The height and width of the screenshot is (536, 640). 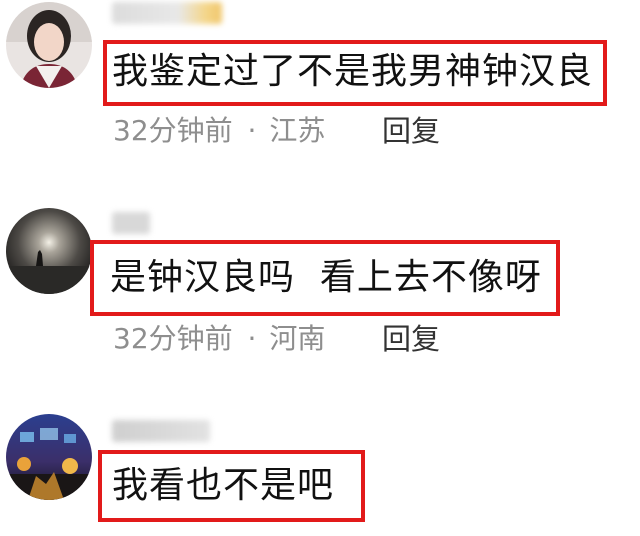 What do you see at coordinates (161, 431) in the screenshot?
I see `username-blurred` at bounding box center [161, 431].